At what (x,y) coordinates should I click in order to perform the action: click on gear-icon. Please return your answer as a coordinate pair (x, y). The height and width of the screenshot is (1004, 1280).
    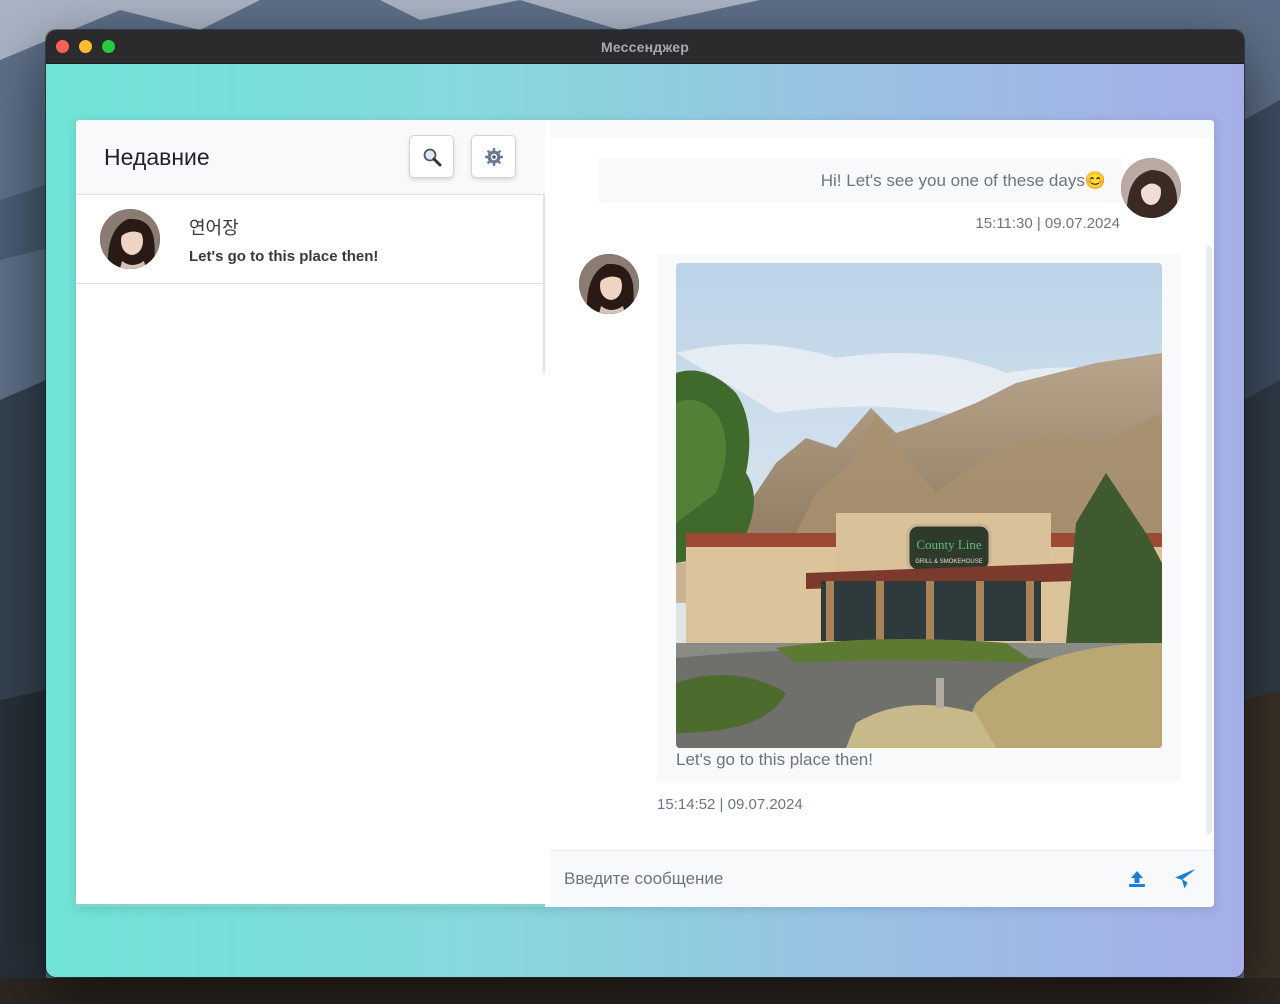
    Looking at the image, I should click on (493, 156).